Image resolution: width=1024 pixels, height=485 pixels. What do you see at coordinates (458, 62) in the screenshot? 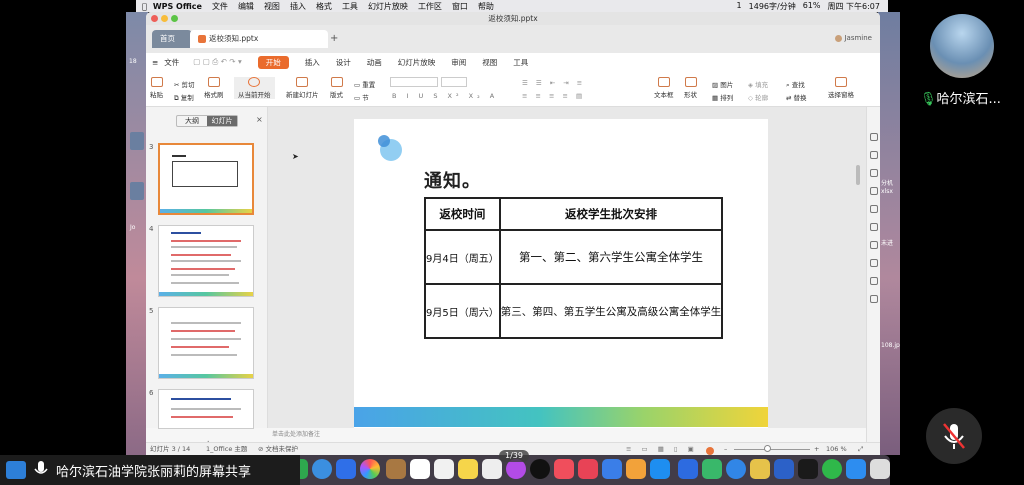
I see `ribbon-tab-review: 审阅` at bounding box center [458, 62].